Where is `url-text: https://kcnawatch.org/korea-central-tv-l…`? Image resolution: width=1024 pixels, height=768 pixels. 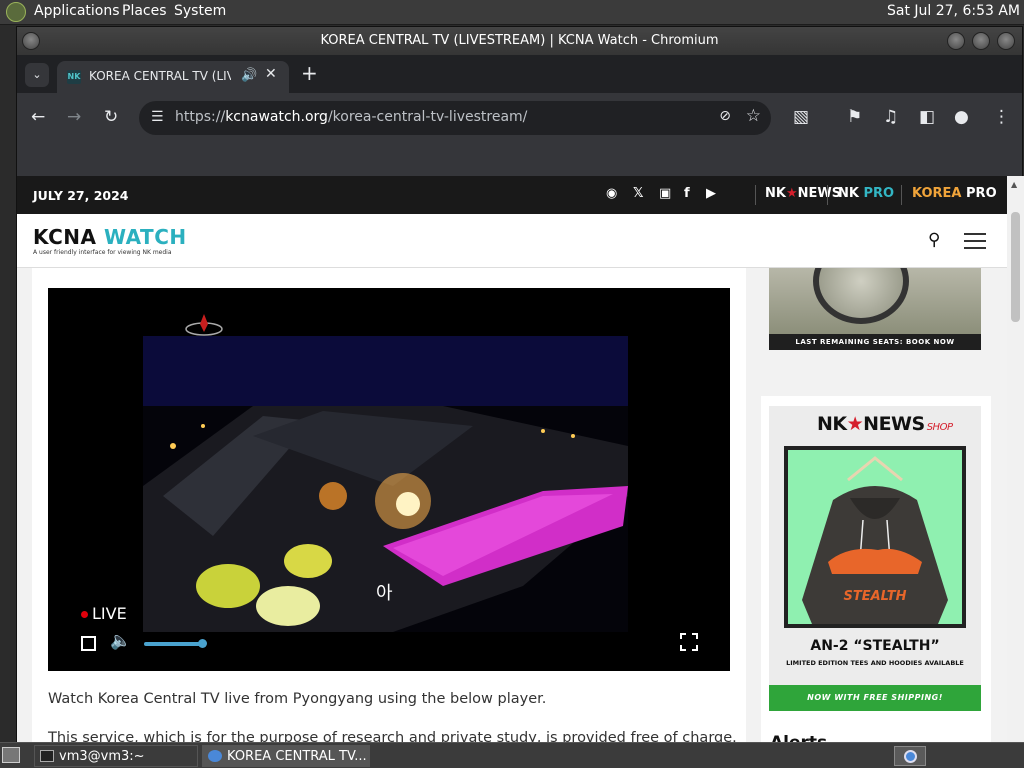 url-text: https://kcnawatch.org/korea-central-tv-l… is located at coordinates (351, 117).